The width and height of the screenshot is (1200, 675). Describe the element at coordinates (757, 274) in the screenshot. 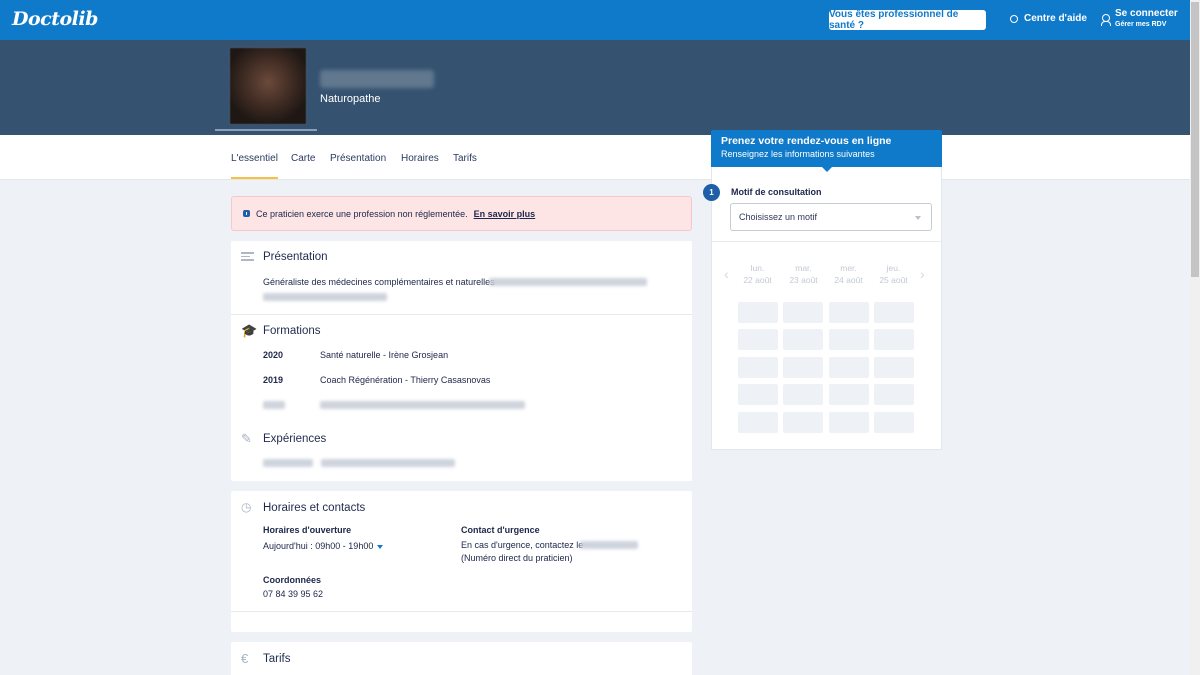

I see `day-column-header: lun. 22 août` at that location.